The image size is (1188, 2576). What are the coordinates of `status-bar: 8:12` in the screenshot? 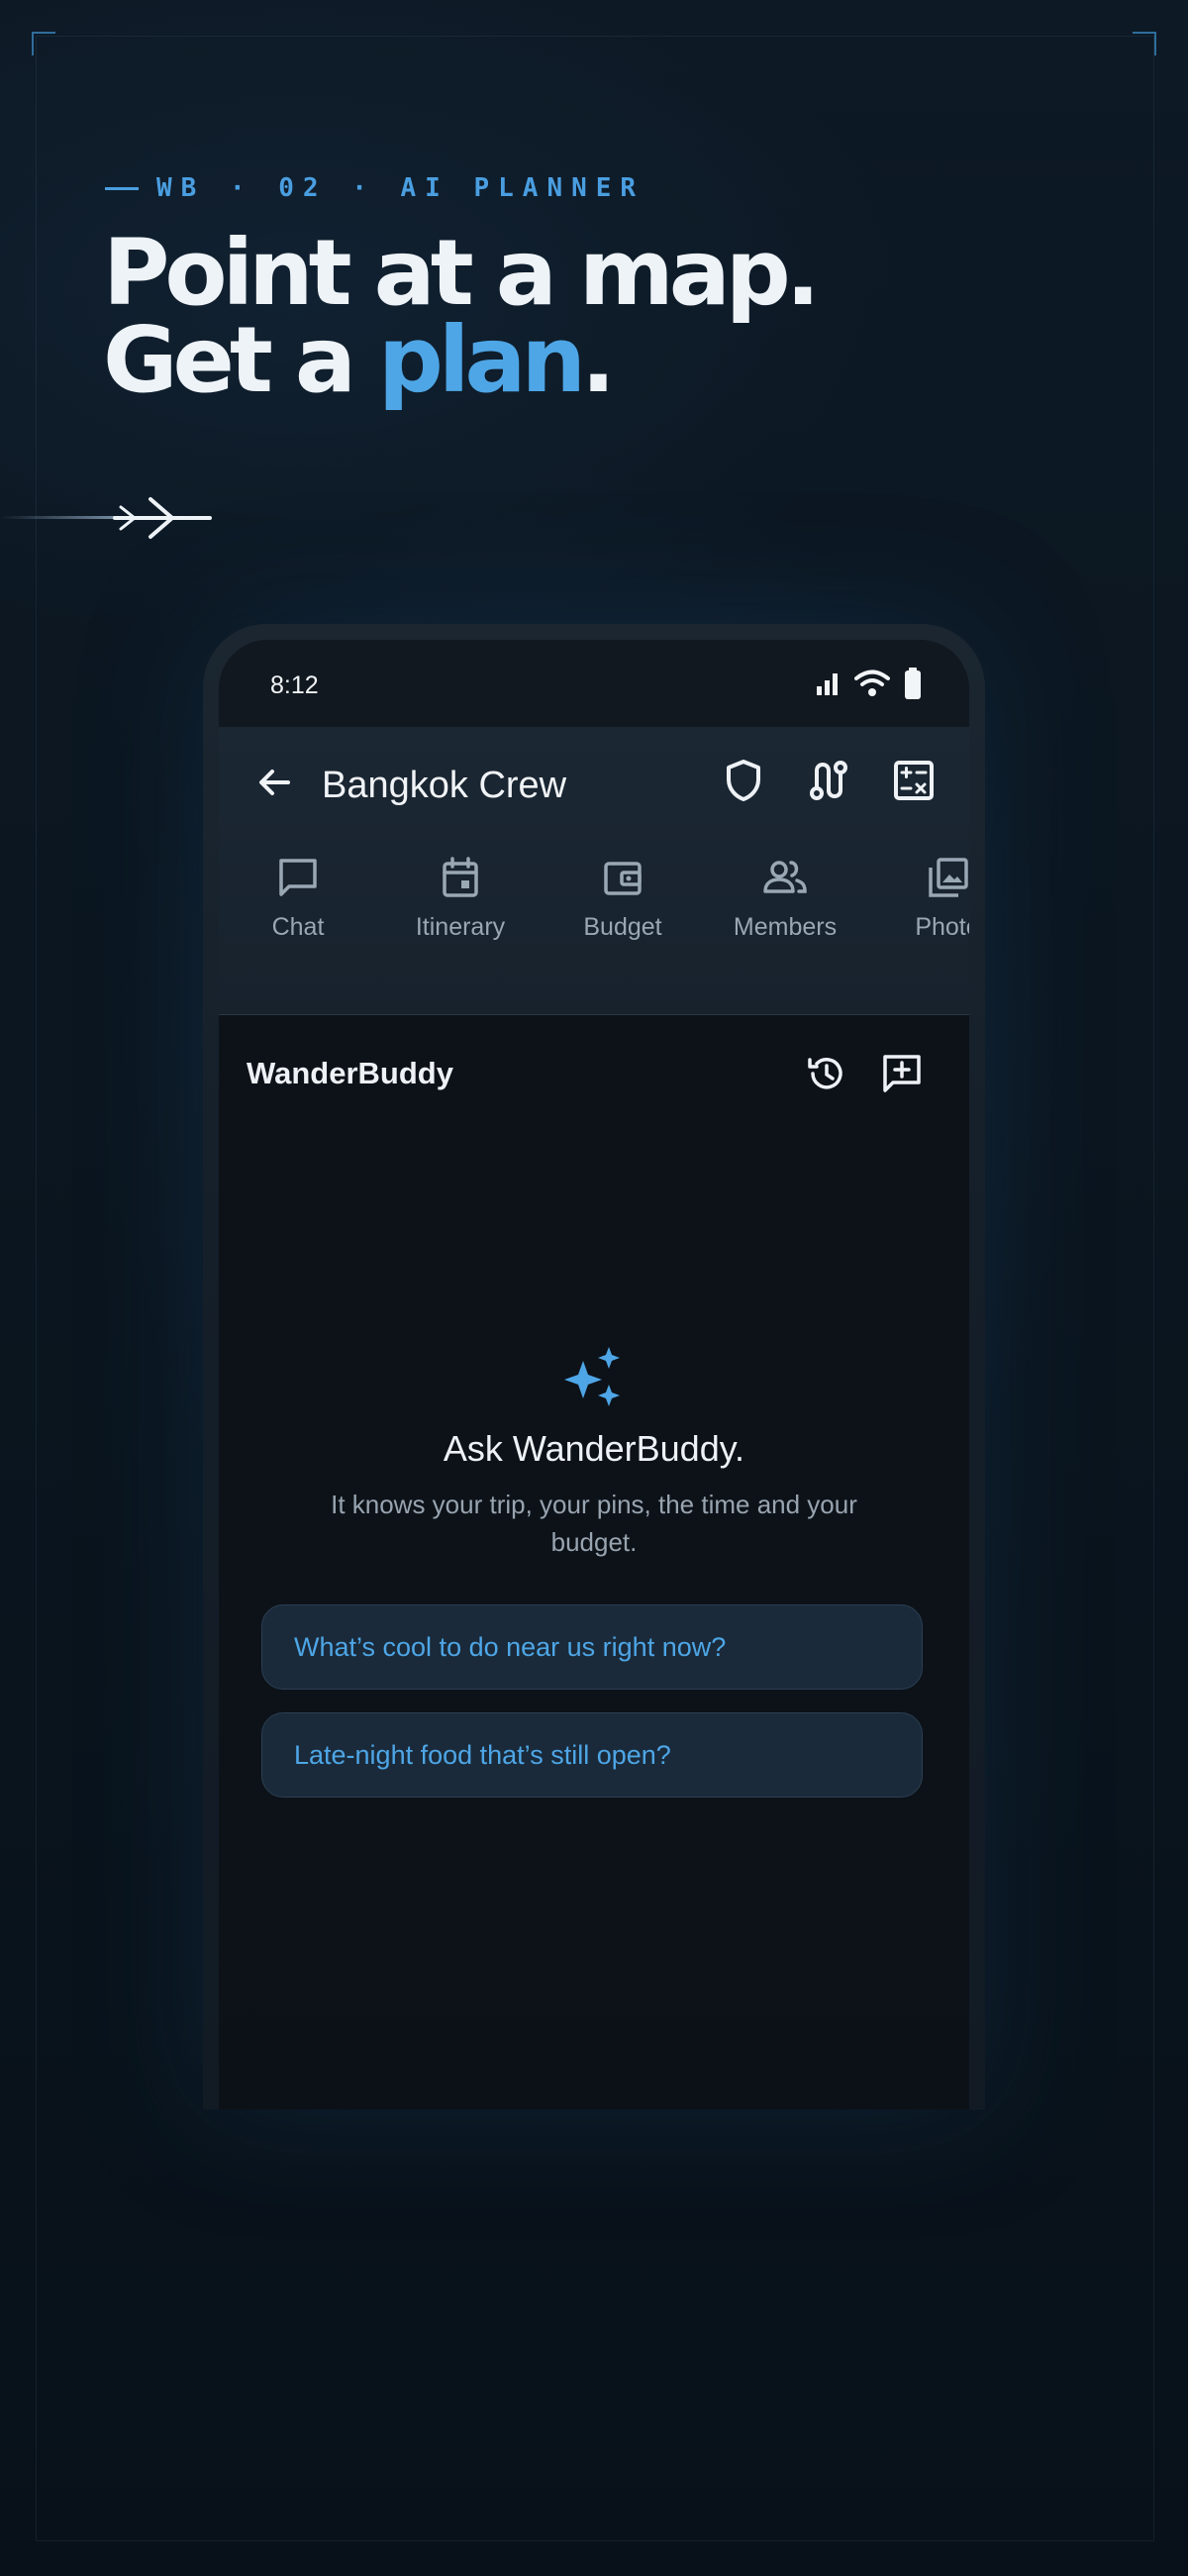 It's located at (594, 683).